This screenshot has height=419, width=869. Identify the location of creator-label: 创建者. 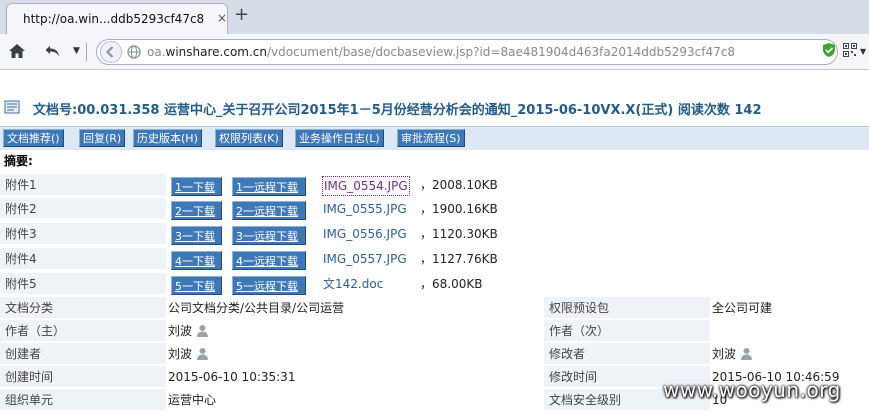
(83, 354).